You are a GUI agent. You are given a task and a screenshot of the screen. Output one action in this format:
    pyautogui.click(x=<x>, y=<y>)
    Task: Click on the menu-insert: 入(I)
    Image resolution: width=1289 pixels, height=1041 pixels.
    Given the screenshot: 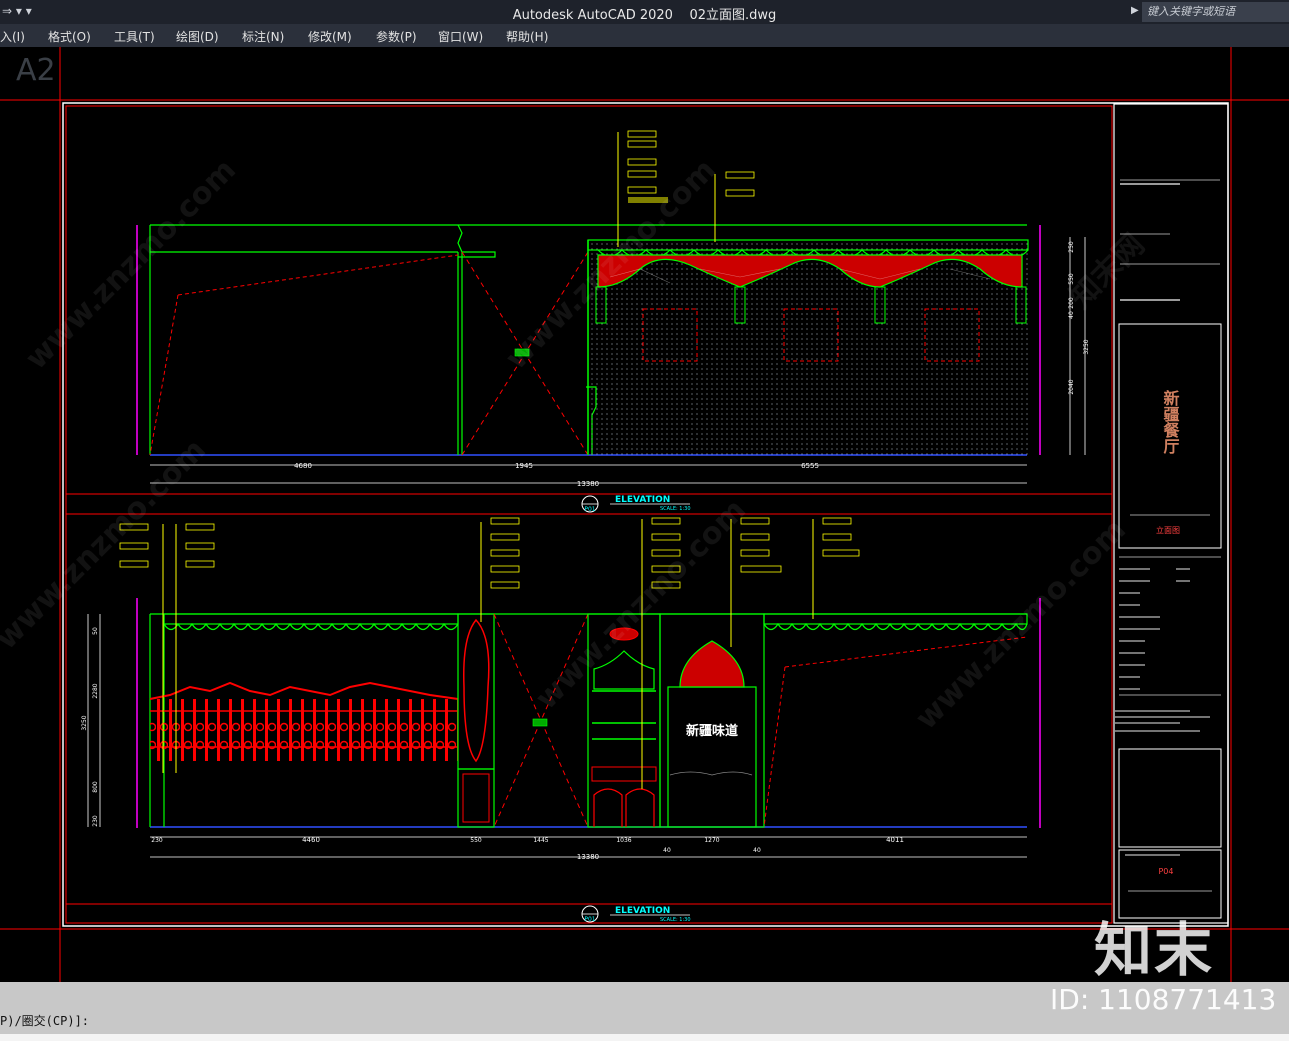 What is the action you would take?
    pyautogui.click(x=12, y=36)
    